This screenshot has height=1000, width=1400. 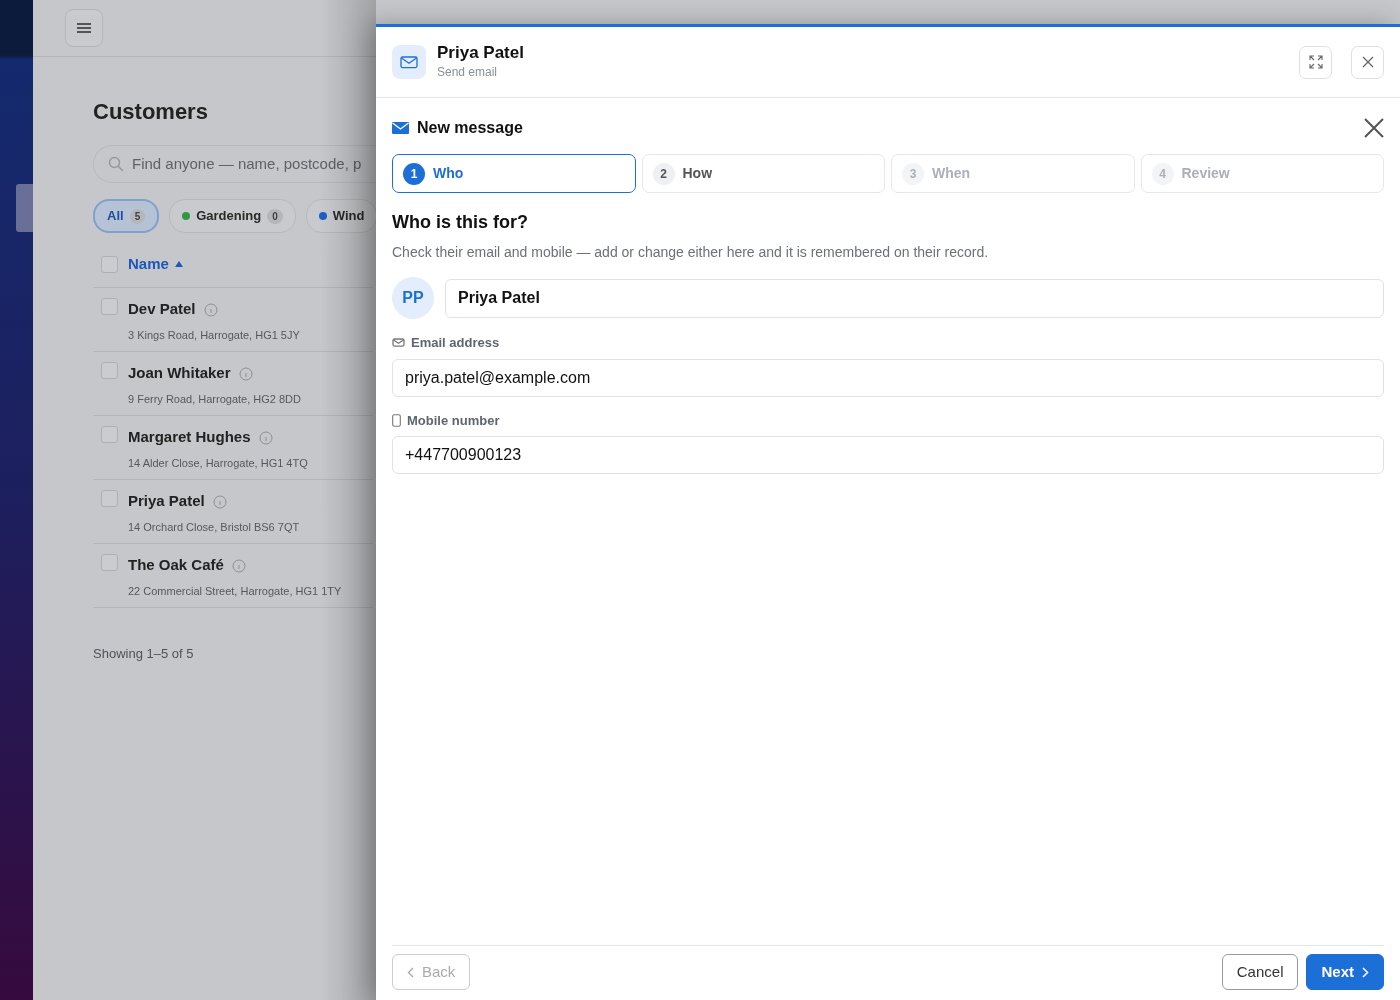 What do you see at coordinates (218, 463) in the screenshot?
I see `customer-address: 14 Alder Close, Harrogate, HG1 4TQ` at bounding box center [218, 463].